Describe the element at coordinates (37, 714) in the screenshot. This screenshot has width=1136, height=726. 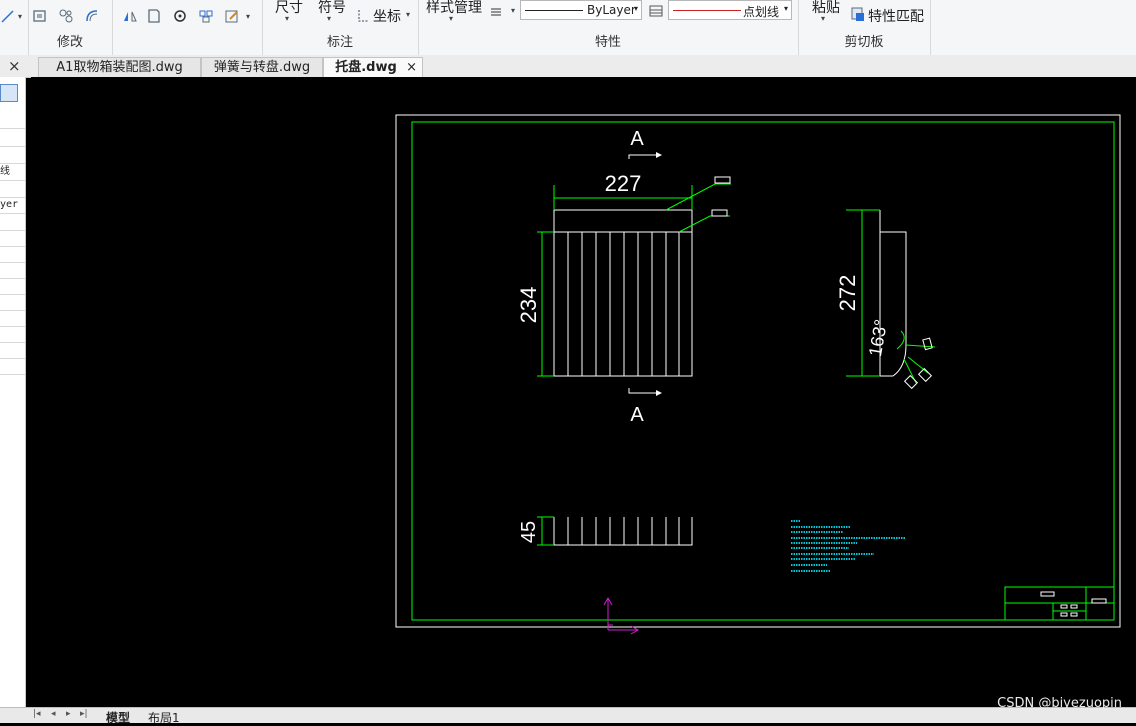
I see `nav-first-icon: |◂` at that location.